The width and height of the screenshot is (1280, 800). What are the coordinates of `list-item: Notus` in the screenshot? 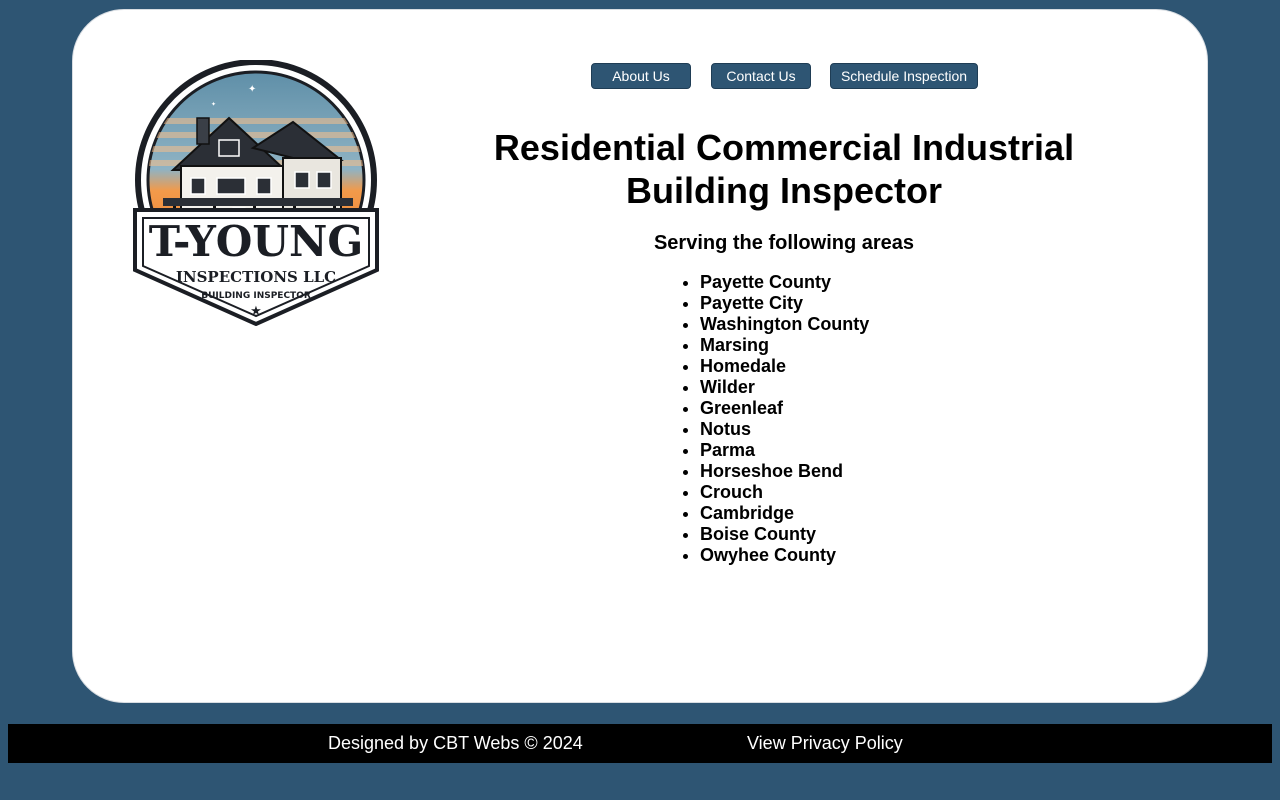 It's located at (784, 429).